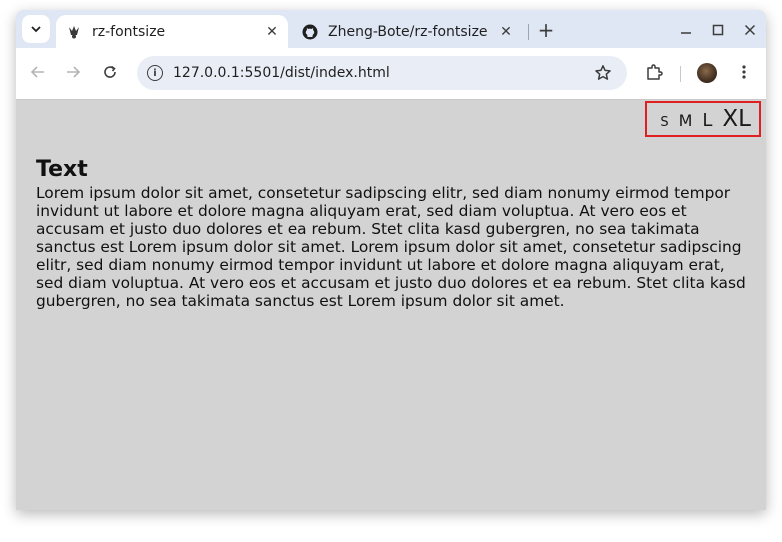 This screenshot has height=542, width=782. I want to click on chevron-down-icon, so click(36, 29).